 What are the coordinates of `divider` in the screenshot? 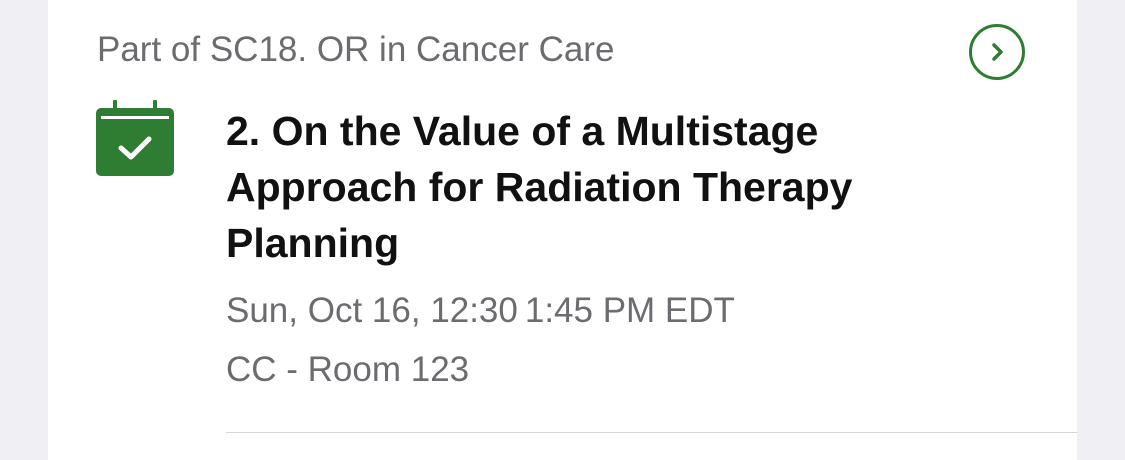 It's located at (651, 432).